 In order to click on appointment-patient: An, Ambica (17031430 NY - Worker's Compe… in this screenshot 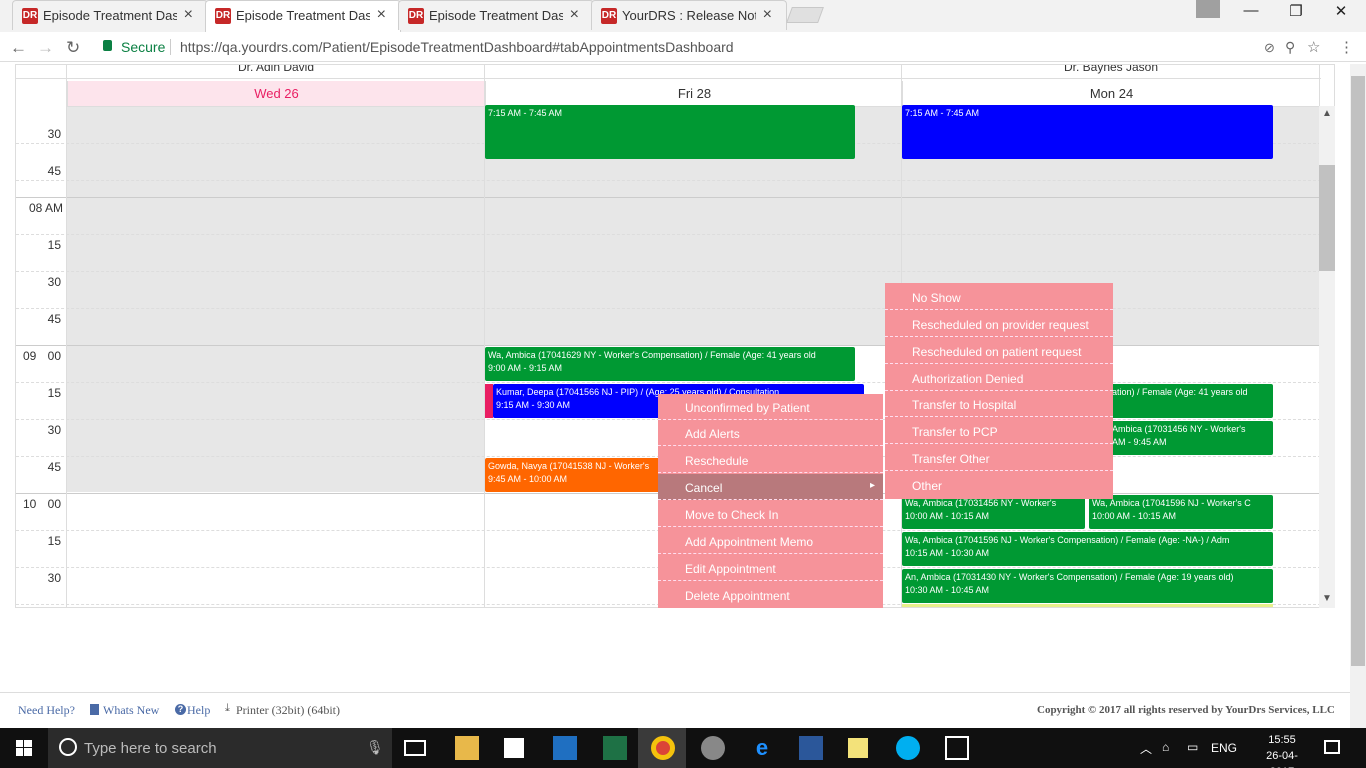, I will do `click(1069, 577)`.